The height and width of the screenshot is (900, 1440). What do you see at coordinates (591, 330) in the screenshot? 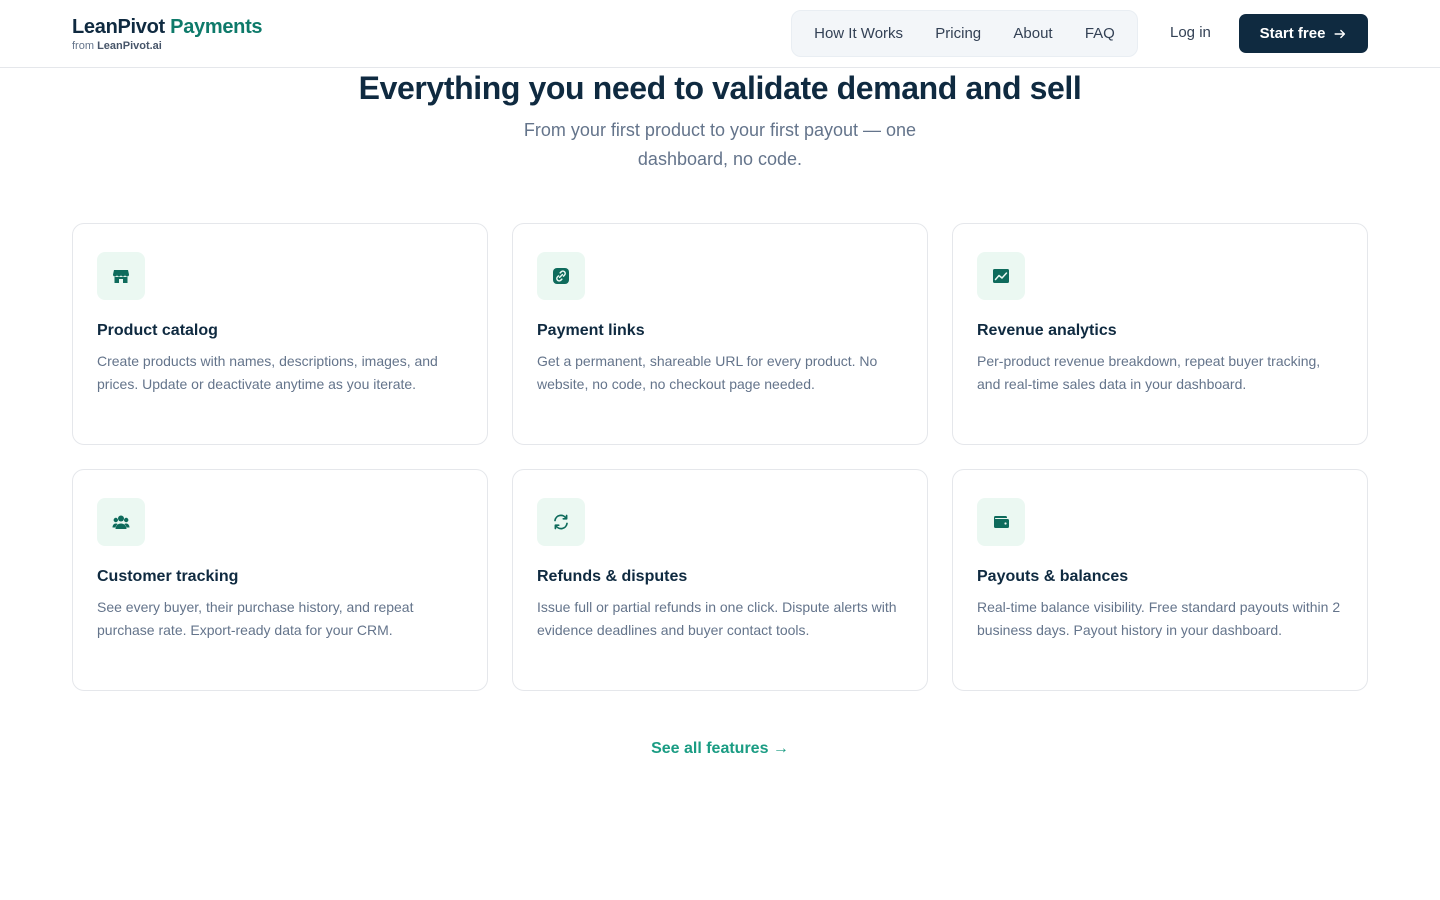
I see `feature-title: Payment links` at bounding box center [591, 330].